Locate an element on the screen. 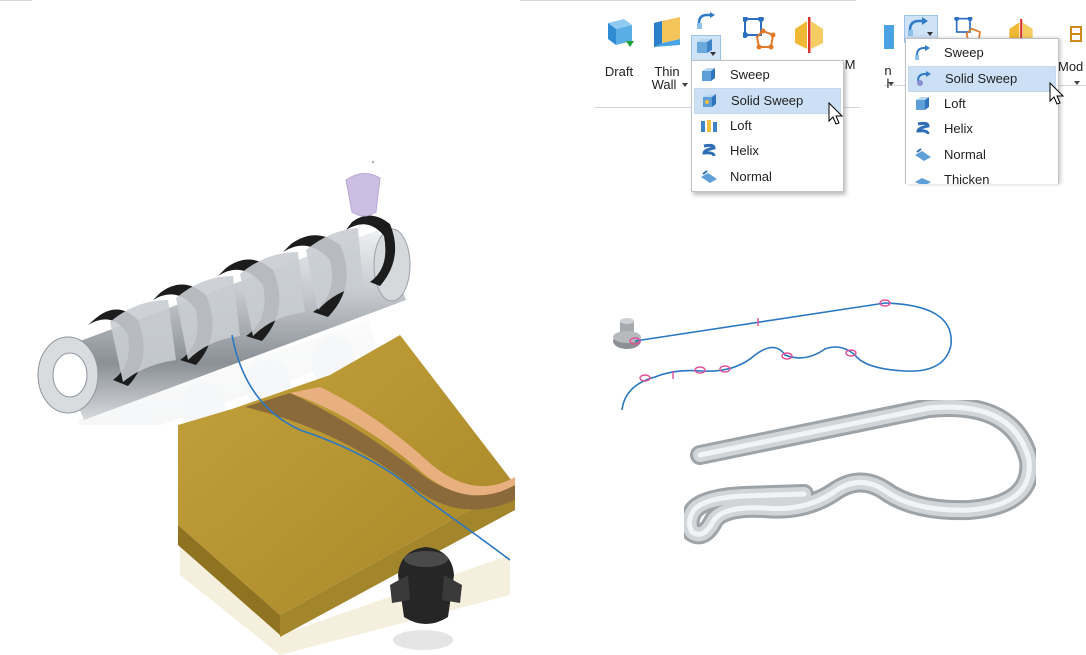 The height and width of the screenshot is (655, 1086). thin-wall-icon-partial is located at coordinates (889, 37).